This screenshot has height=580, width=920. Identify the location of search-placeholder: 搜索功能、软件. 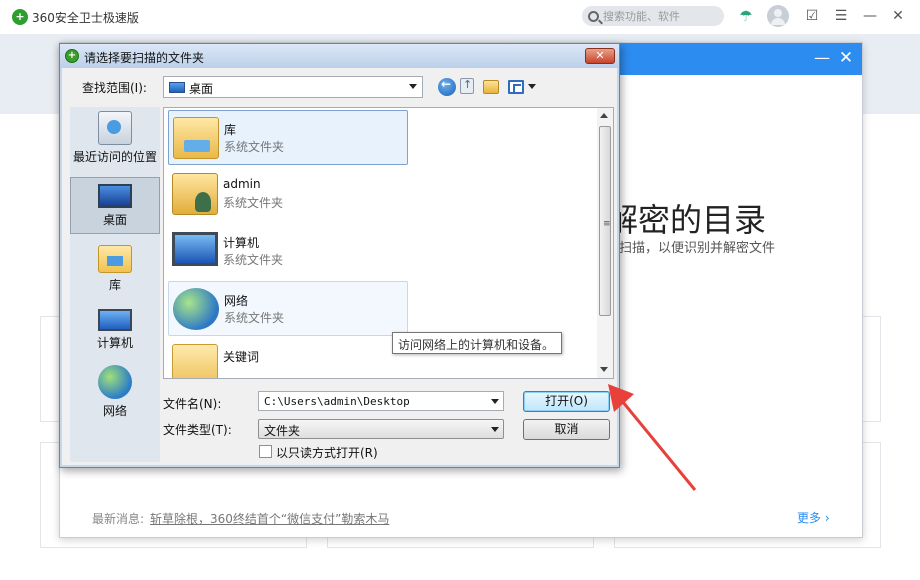
(641, 16).